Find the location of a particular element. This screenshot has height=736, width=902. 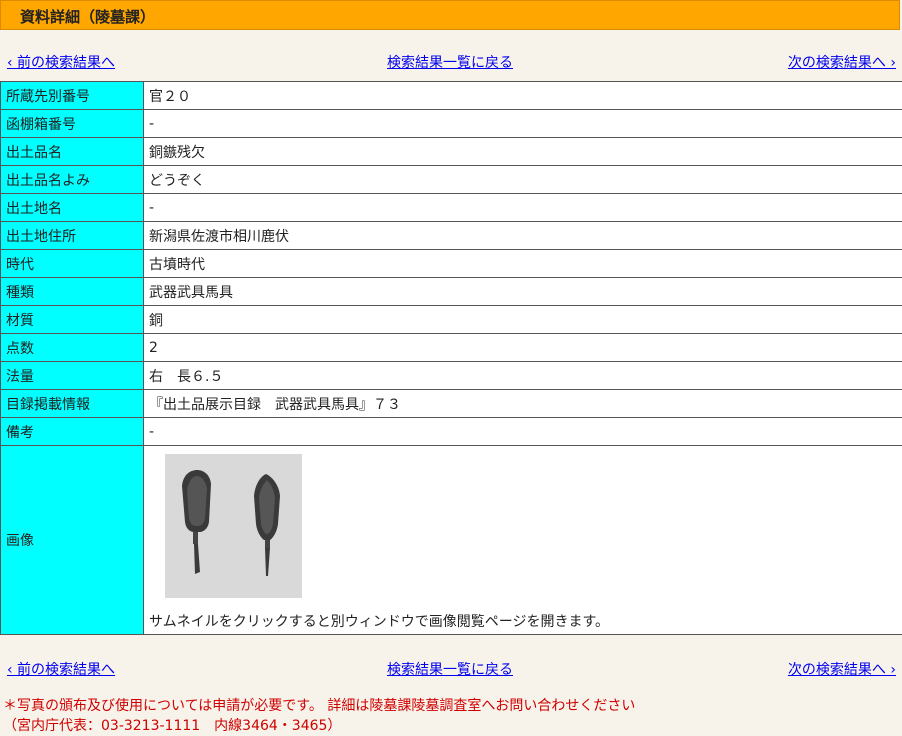

detail-row: 目録掲載情報 『出土品展示目録 武器武具馬具』７３ is located at coordinates (451, 403).